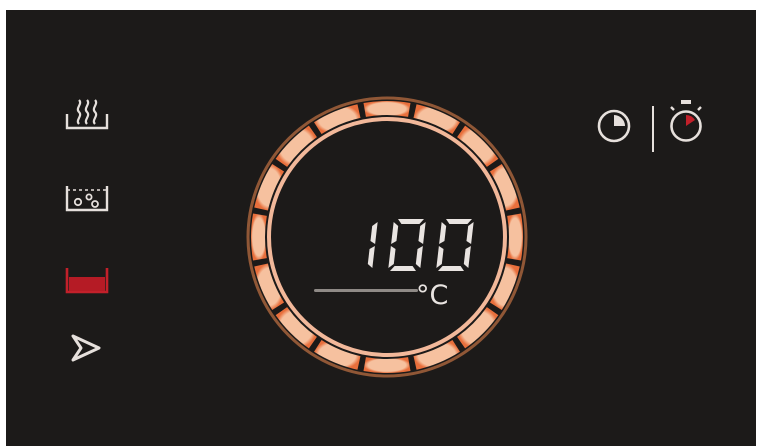  I want to click on clock-timer-icon, so click(614, 126).